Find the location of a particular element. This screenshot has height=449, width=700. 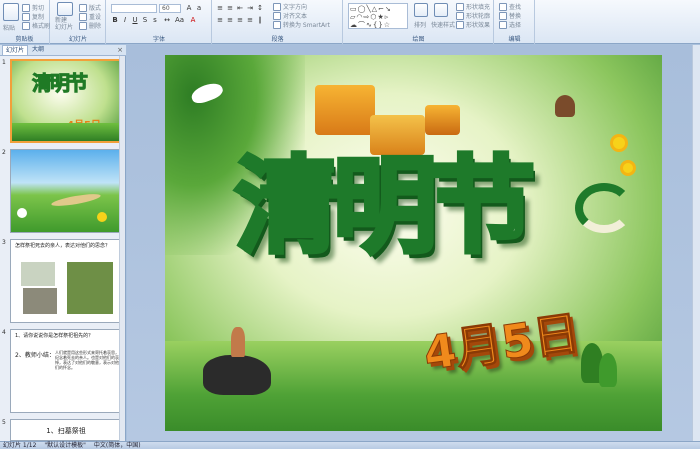

align-center-icon: ≡ is located at coordinates (230, 20).